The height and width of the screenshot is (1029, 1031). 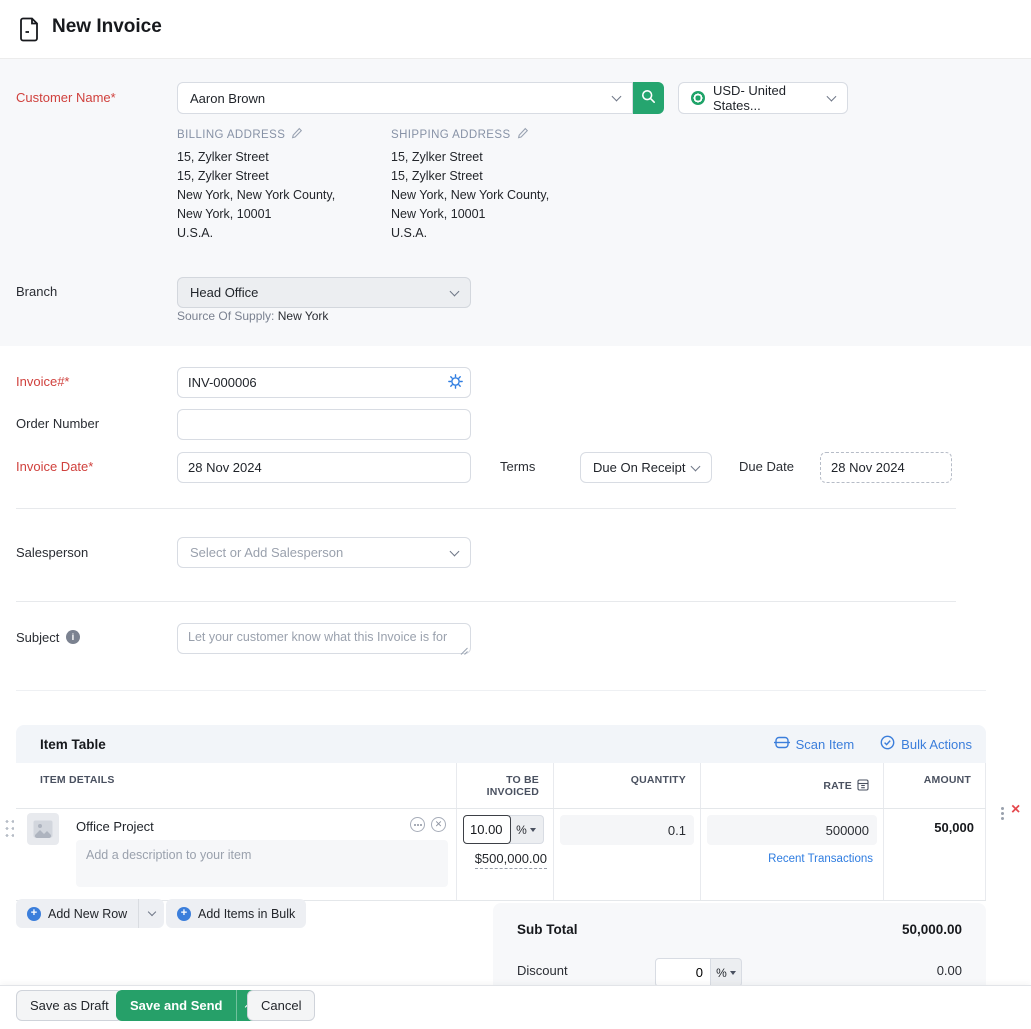 I want to click on order-number-input, so click(x=324, y=424).